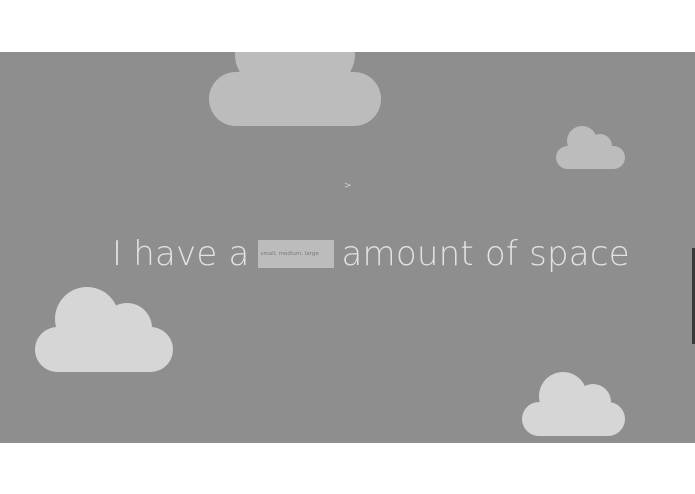 The width and height of the screenshot is (695, 494). Describe the element at coordinates (573, 404) in the screenshot. I see `cloud-bottom-right` at that location.